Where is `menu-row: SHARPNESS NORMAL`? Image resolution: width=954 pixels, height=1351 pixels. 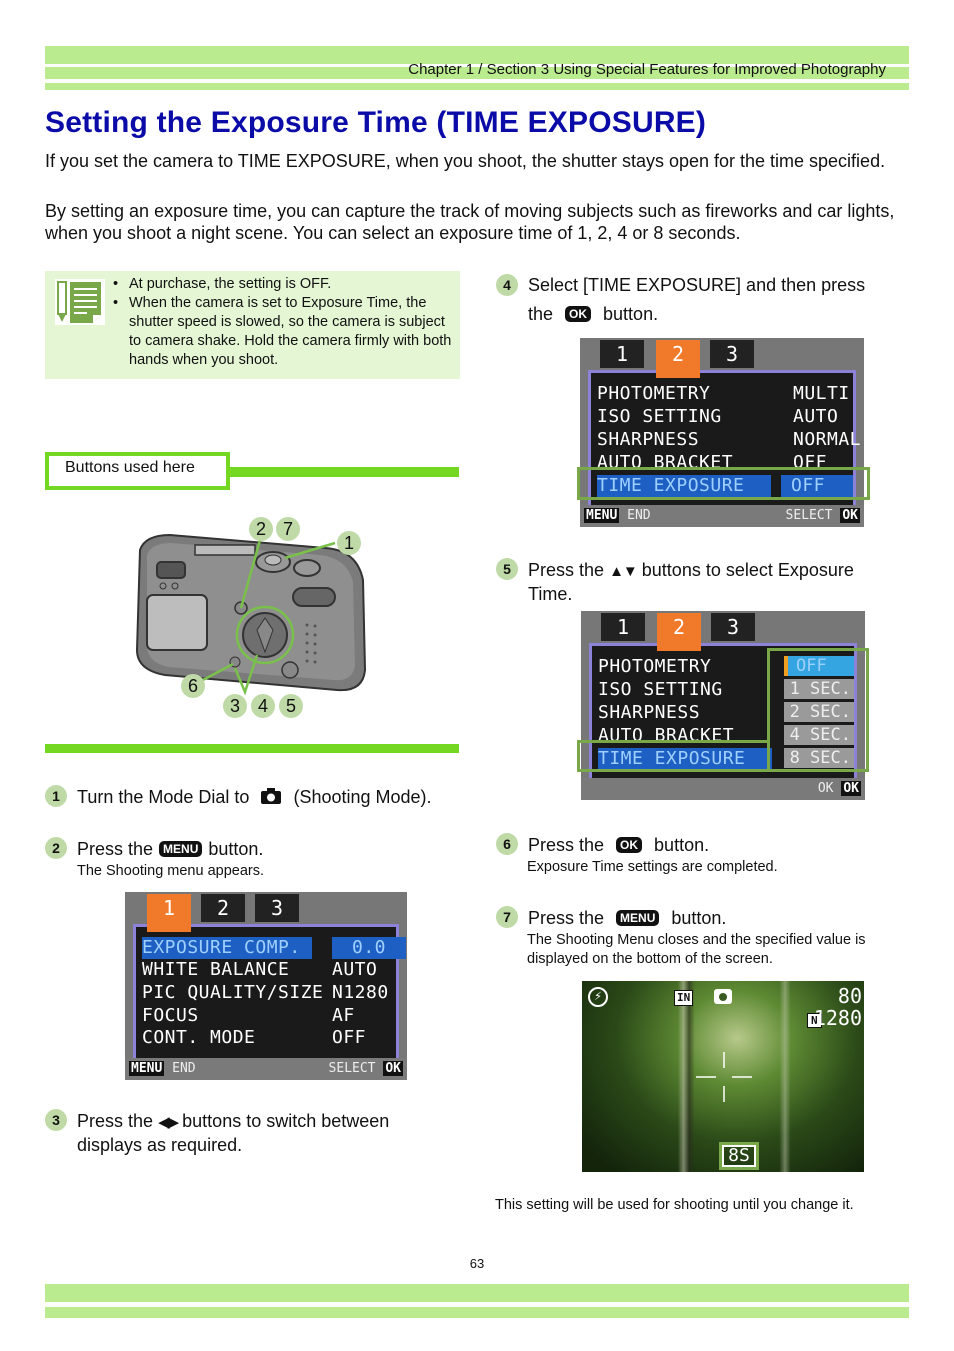 menu-row: SHARPNESS NORMAL is located at coordinates (729, 439).